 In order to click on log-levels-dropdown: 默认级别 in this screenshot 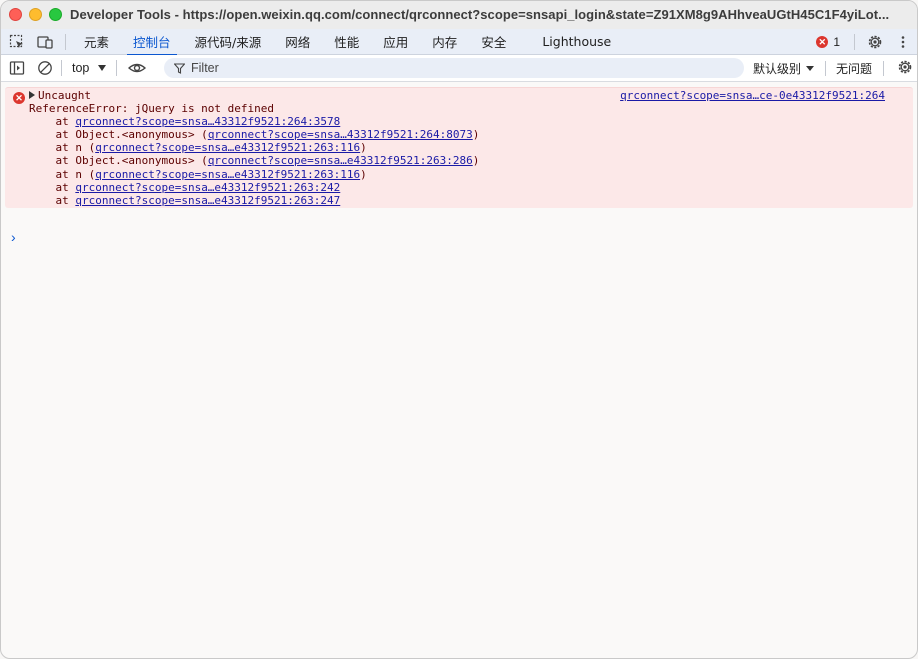, I will do `click(784, 68)`.